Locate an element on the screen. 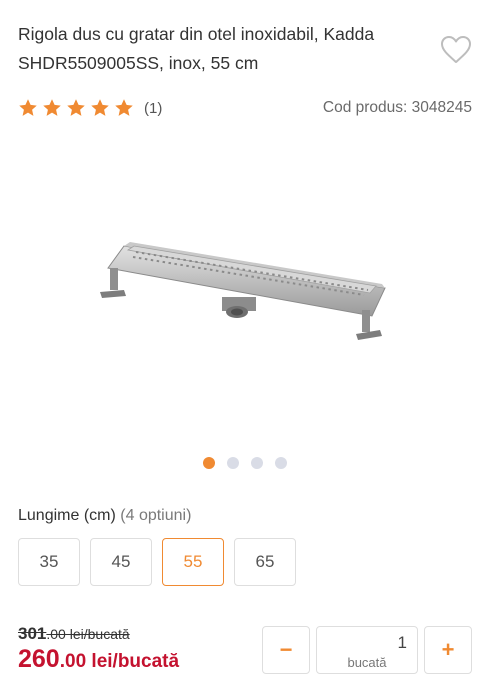 The width and height of the screenshot is (490, 699). length-option-55: 55 is located at coordinates (193, 562).